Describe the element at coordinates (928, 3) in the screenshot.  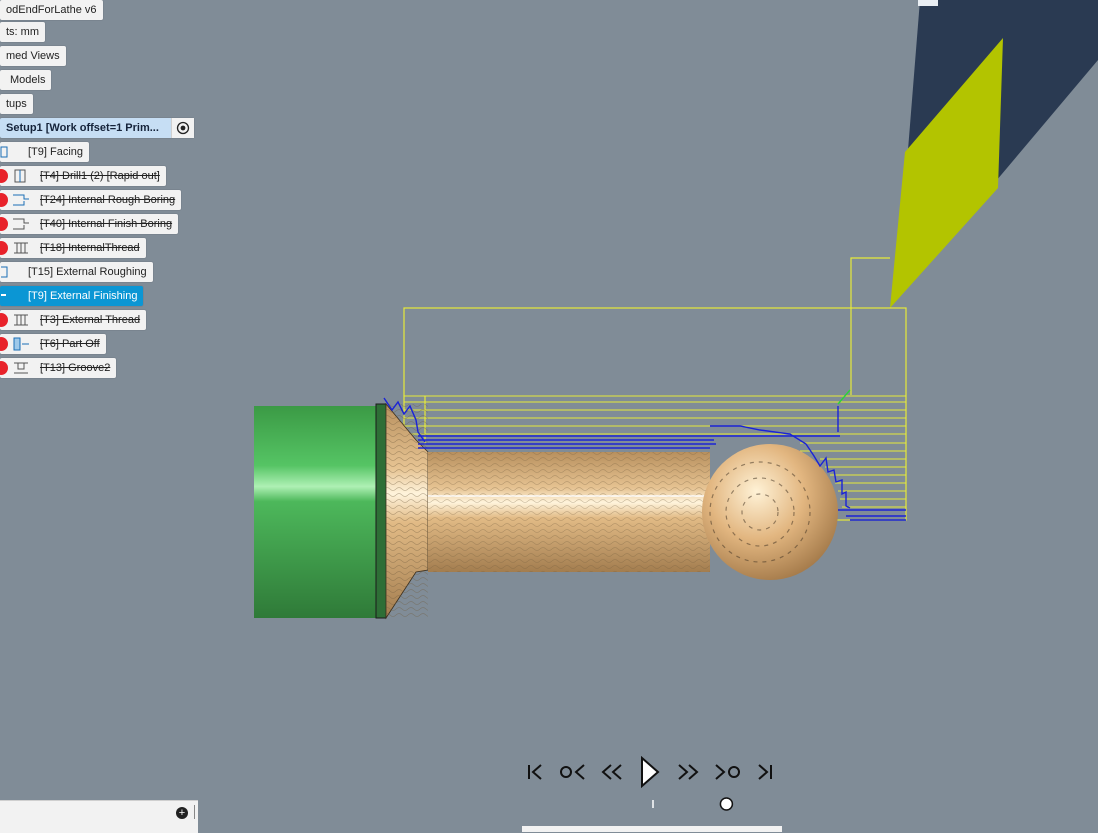
I see `tool-holder-edge` at that location.